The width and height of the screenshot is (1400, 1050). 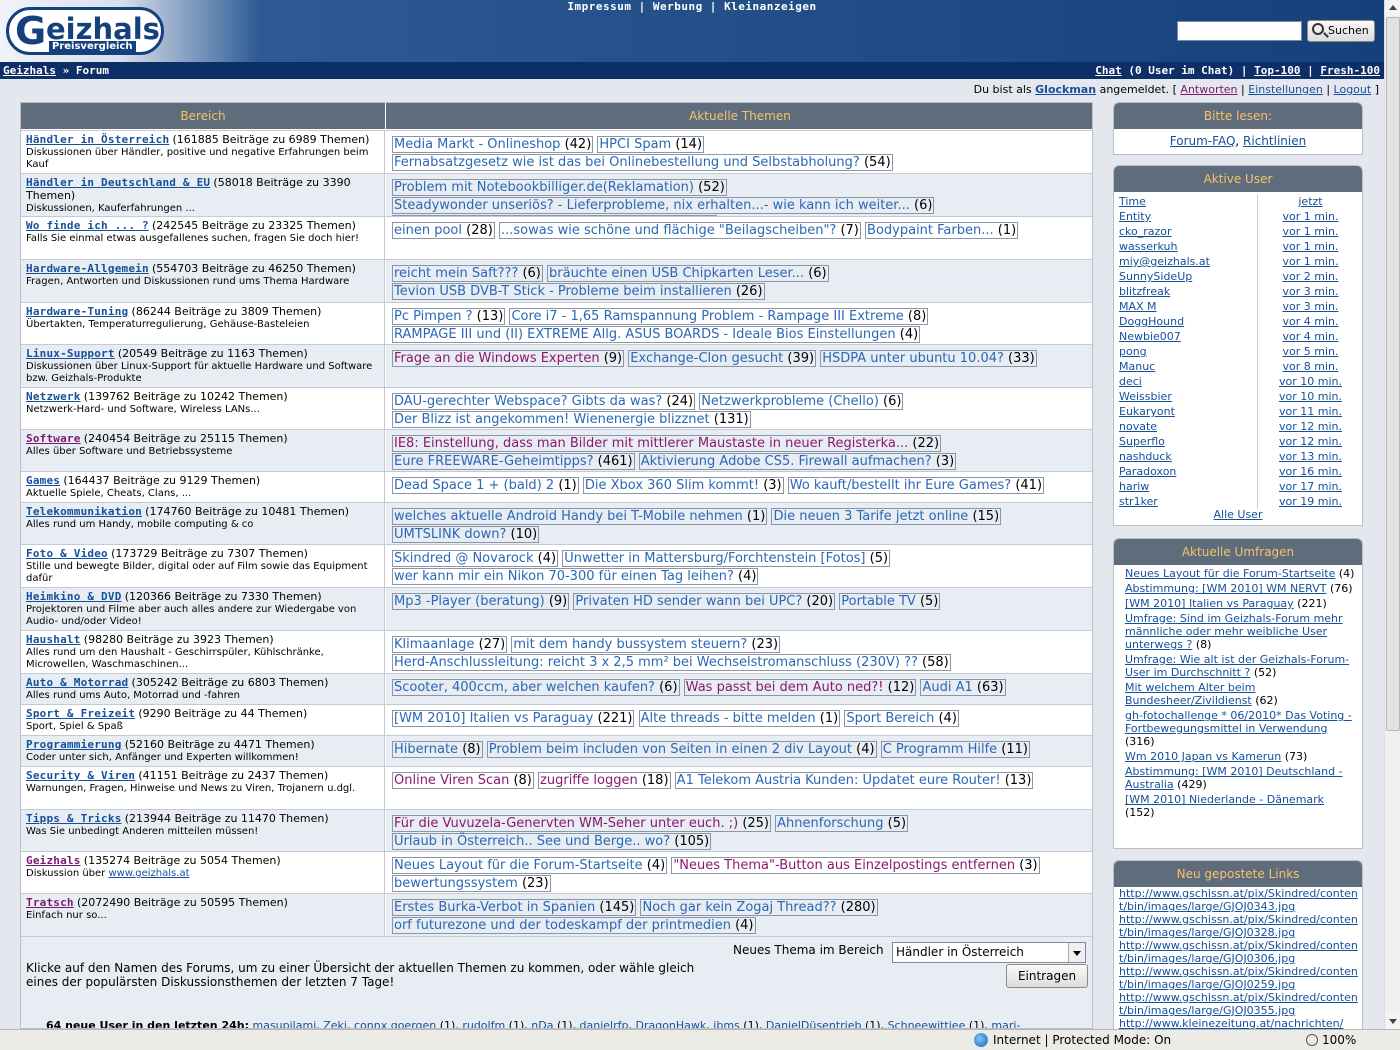 I want to click on antworten-link: Antworten, so click(x=1208, y=89).